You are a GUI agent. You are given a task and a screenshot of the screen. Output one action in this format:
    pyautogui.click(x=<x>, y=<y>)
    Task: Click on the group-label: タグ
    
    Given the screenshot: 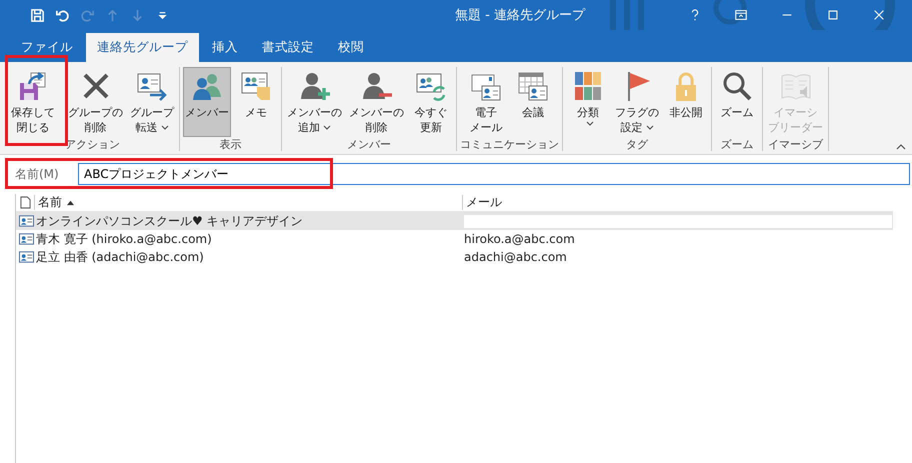 What is the action you would take?
    pyautogui.click(x=637, y=144)
    